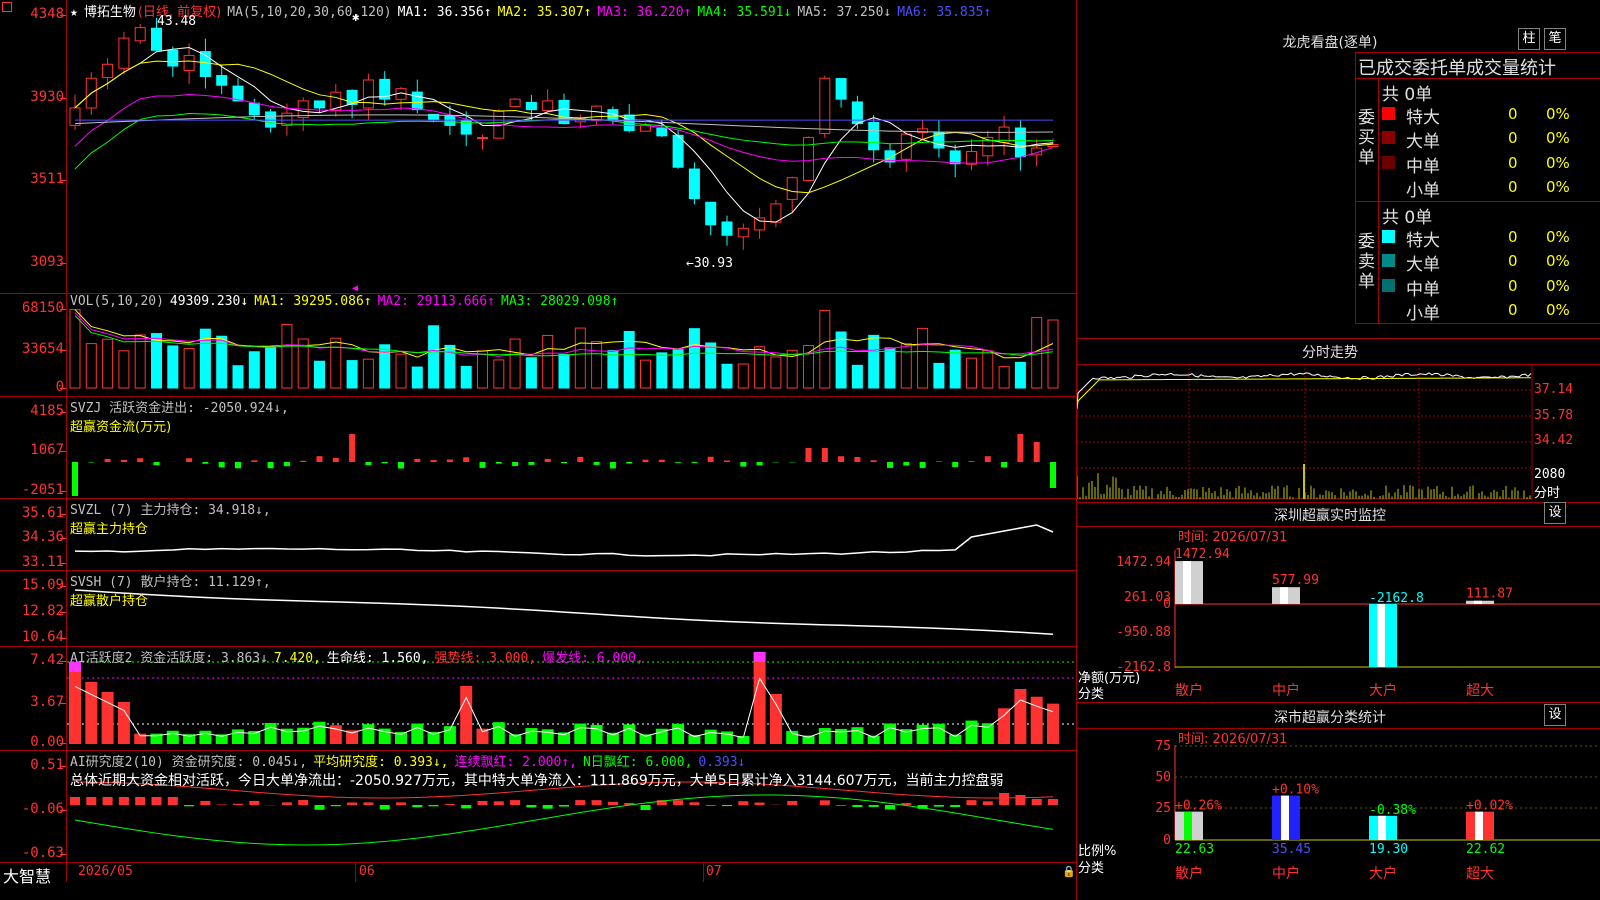  I want to click on sz-monitor-category: 超大, so click(1480, 691).